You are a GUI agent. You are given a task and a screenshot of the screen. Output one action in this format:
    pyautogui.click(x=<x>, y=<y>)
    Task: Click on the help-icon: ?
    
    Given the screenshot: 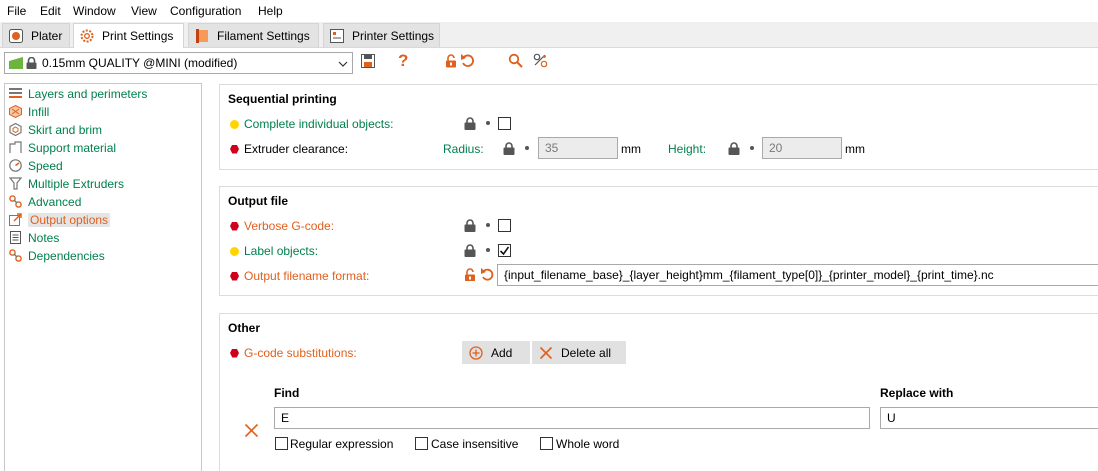 What is the action you would take?
    pyautogui.click(x=403, y=61)
    